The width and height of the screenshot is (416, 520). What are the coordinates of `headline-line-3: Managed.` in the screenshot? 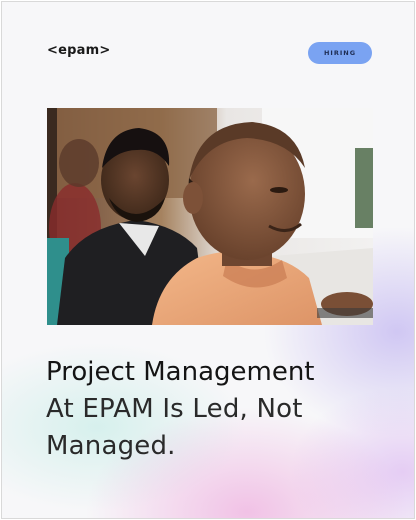 It's located at (111, 446).